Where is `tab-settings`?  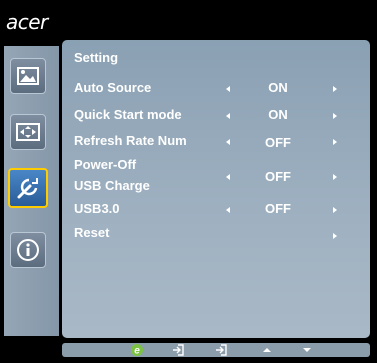
tab-settings is located at coordinates (28, 188).